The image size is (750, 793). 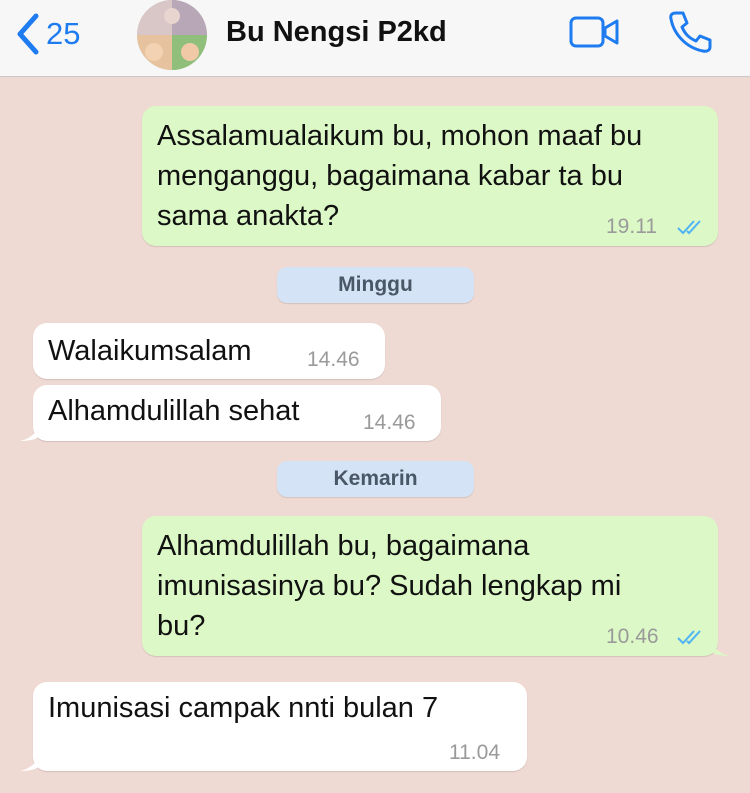 I want to click on message-time: 19.11, so click(x=631, y=226).